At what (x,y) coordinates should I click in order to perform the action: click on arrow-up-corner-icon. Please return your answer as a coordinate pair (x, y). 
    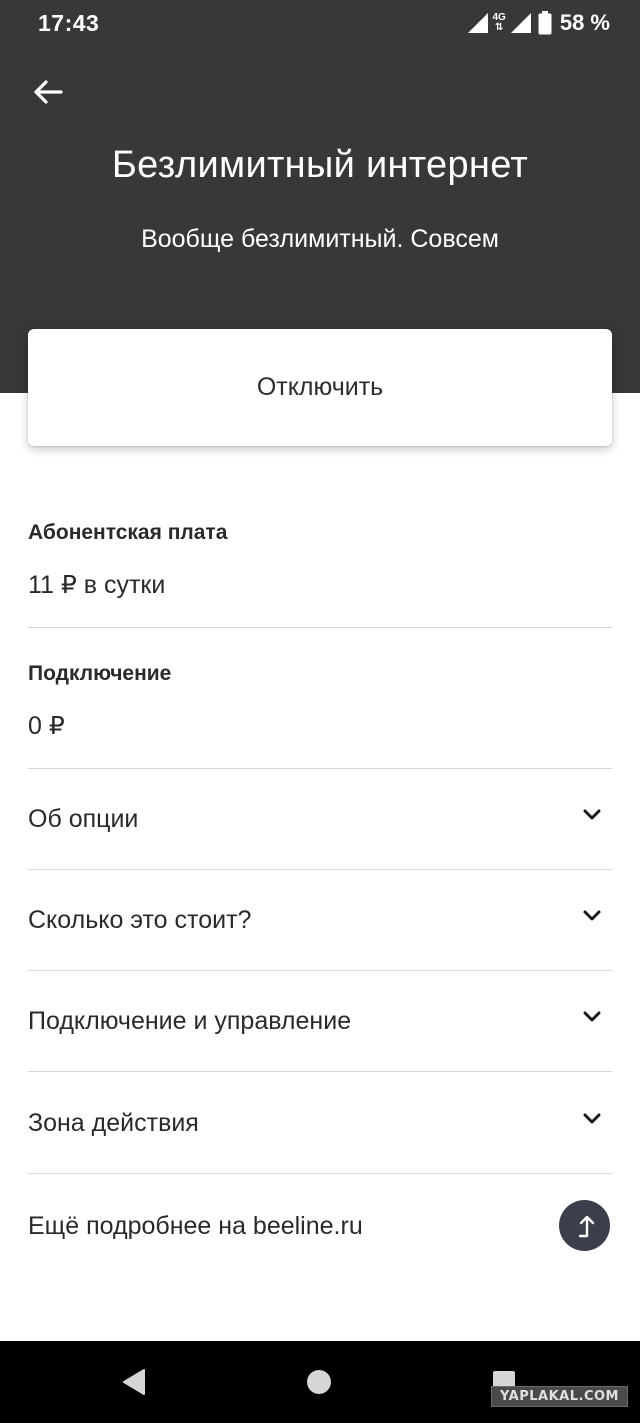
    Looking at the image, I should click on (586, 1226).